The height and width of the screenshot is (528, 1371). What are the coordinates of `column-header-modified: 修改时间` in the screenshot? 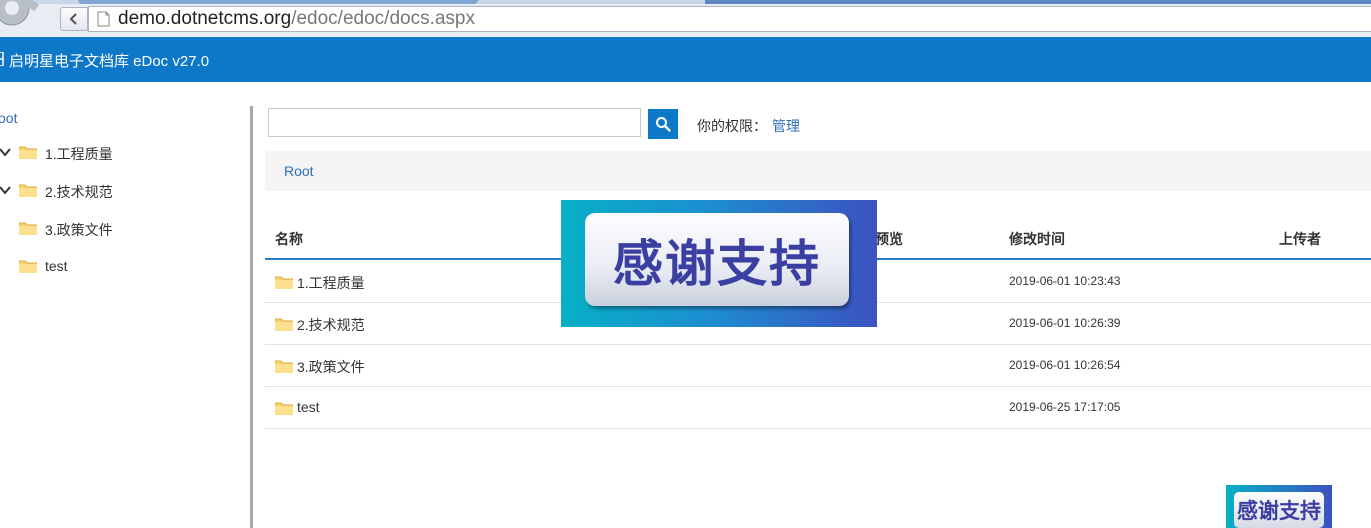 It's located at (1037, 239).